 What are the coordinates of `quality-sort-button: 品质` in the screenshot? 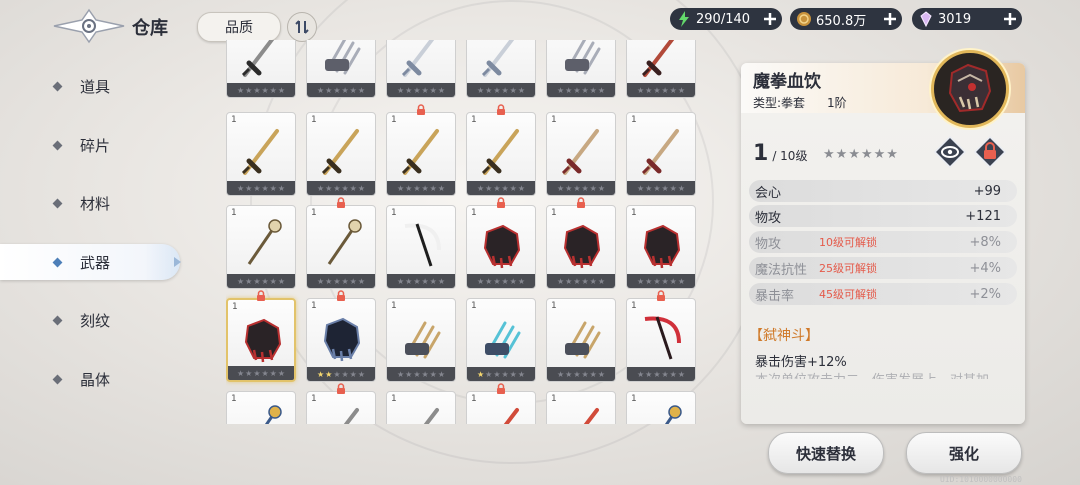 It's located at (239, 27).